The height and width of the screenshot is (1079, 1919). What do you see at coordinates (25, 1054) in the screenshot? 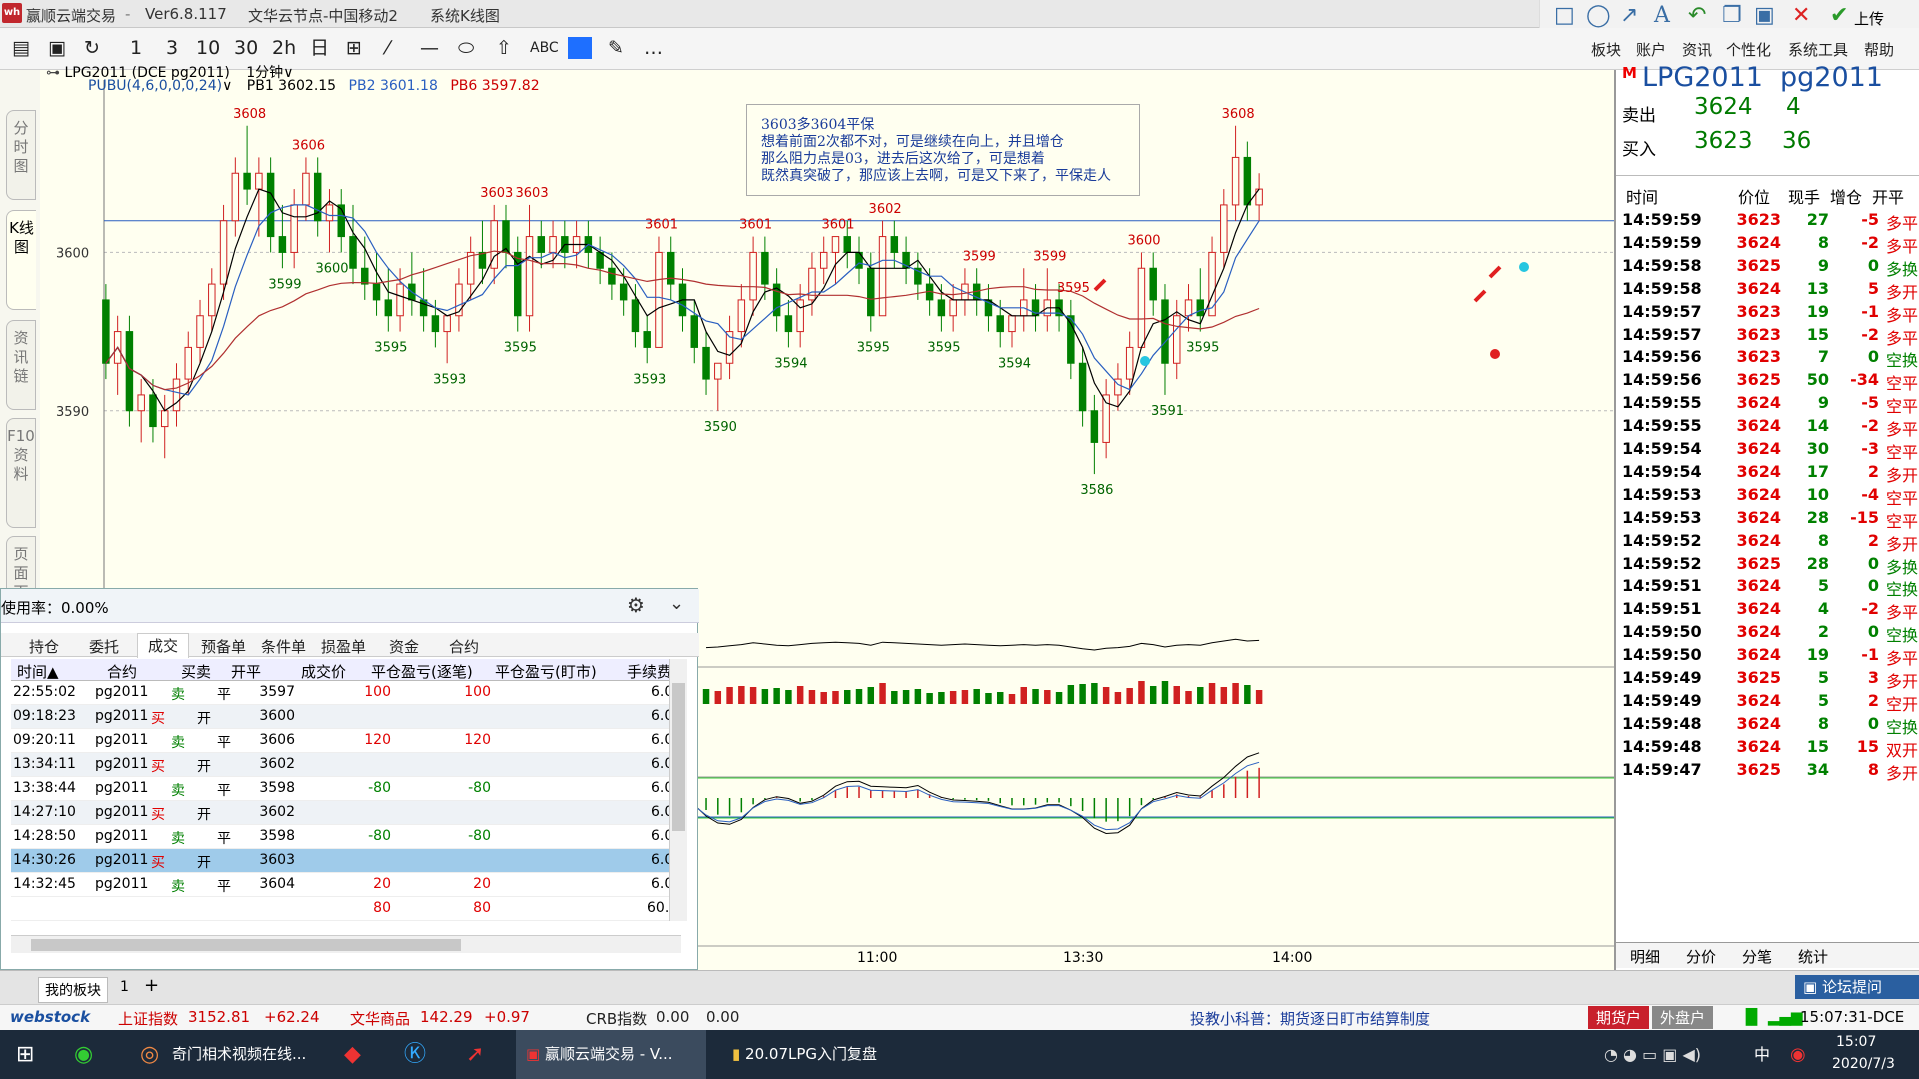
I see `windows-start-icon: ⊞` at bounding box center [25, 1054].